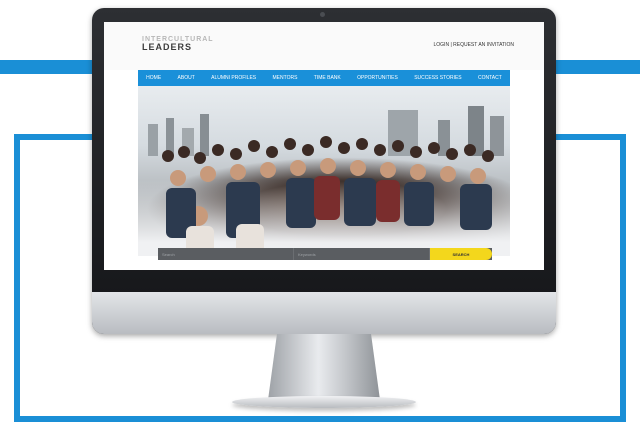 This screenshot has width=640, height=439. What do you see at coordinates (153, 78) in the screenshot?
I see `nav-item-home: HOME` at bounding box center [153, 78].